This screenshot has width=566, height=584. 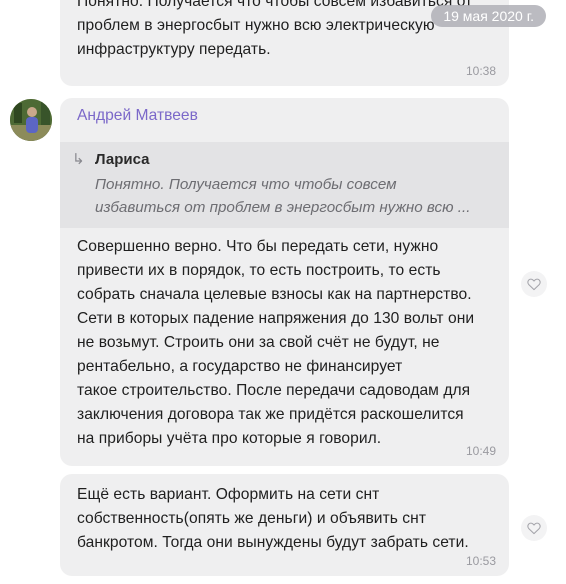 I want to click on message-time: 10:53, so click(x=480, y=561).